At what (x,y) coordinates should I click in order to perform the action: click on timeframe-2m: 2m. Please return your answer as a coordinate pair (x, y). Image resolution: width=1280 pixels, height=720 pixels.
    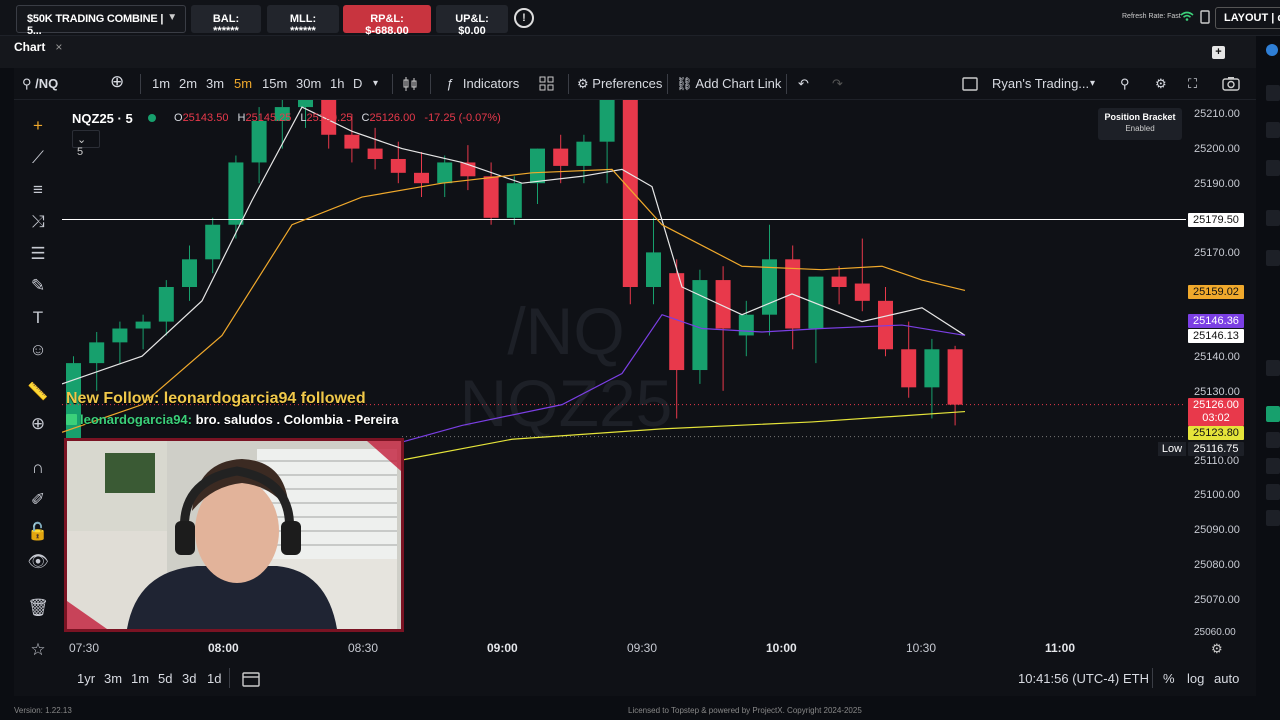
    Looking at the image, I should click on (188, 83).